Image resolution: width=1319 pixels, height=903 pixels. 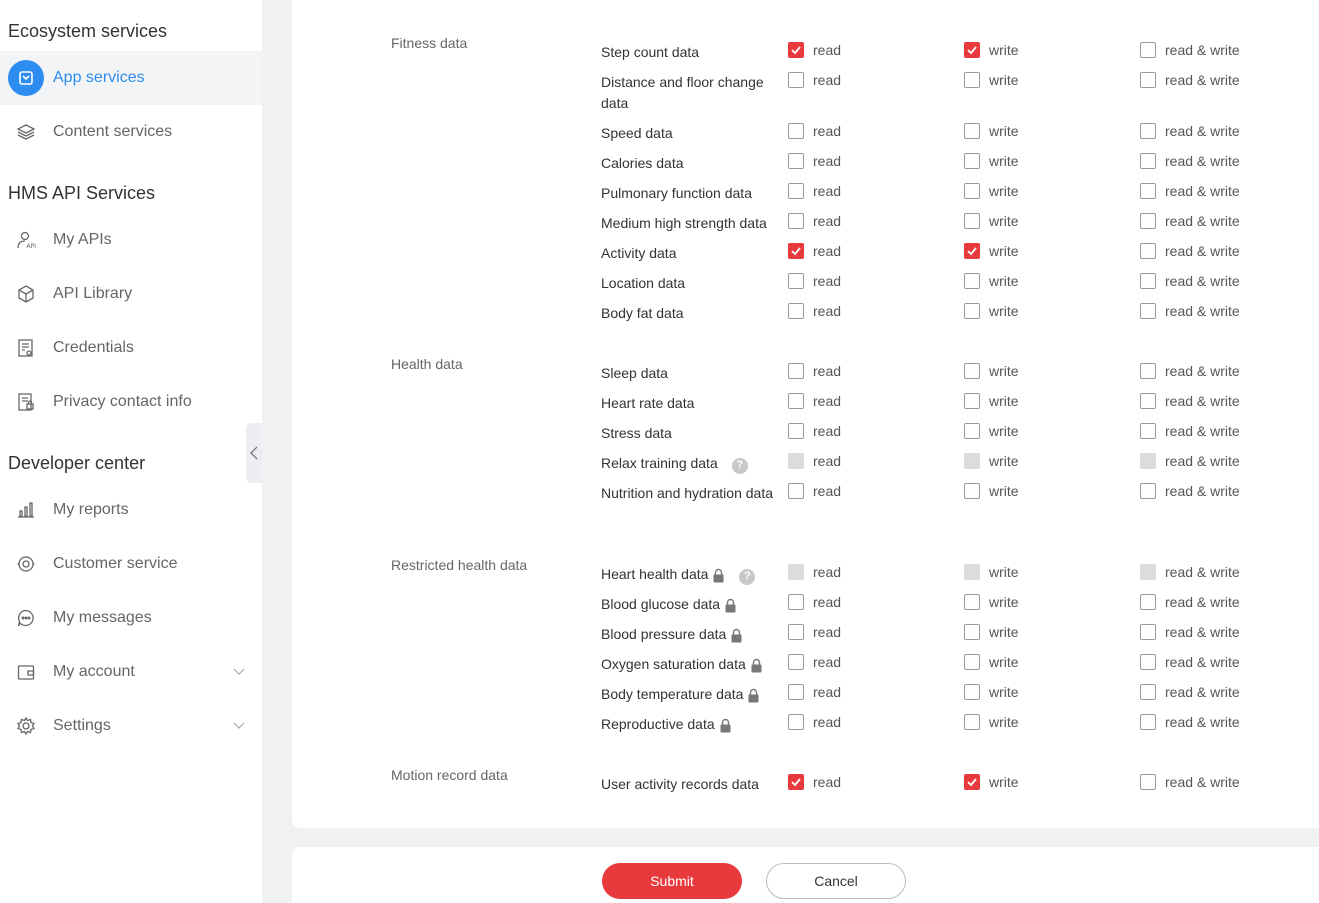 What do you see at coordinates (131, 672) in the screenshot?
I see `sidebar-item-my-account: My account` at bounding box center [131, 672].